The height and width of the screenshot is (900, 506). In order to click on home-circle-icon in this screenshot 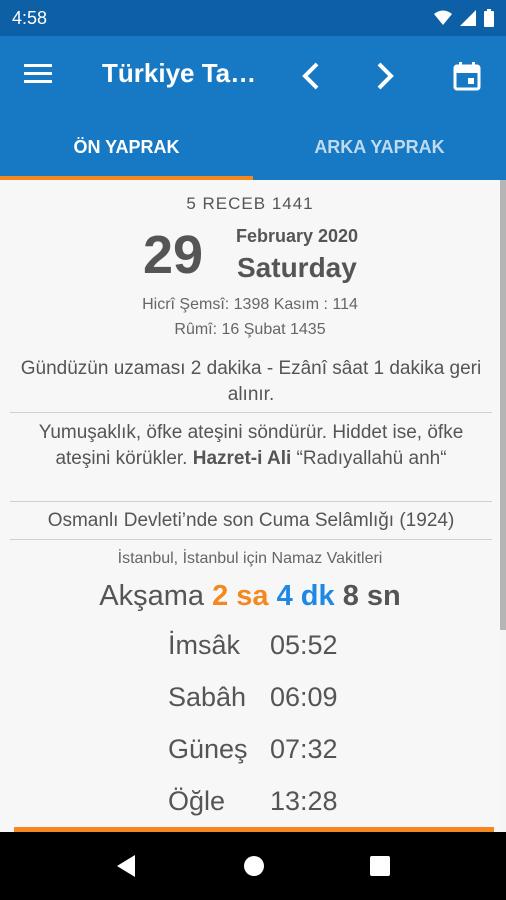, I will do `click(254, 866)`.